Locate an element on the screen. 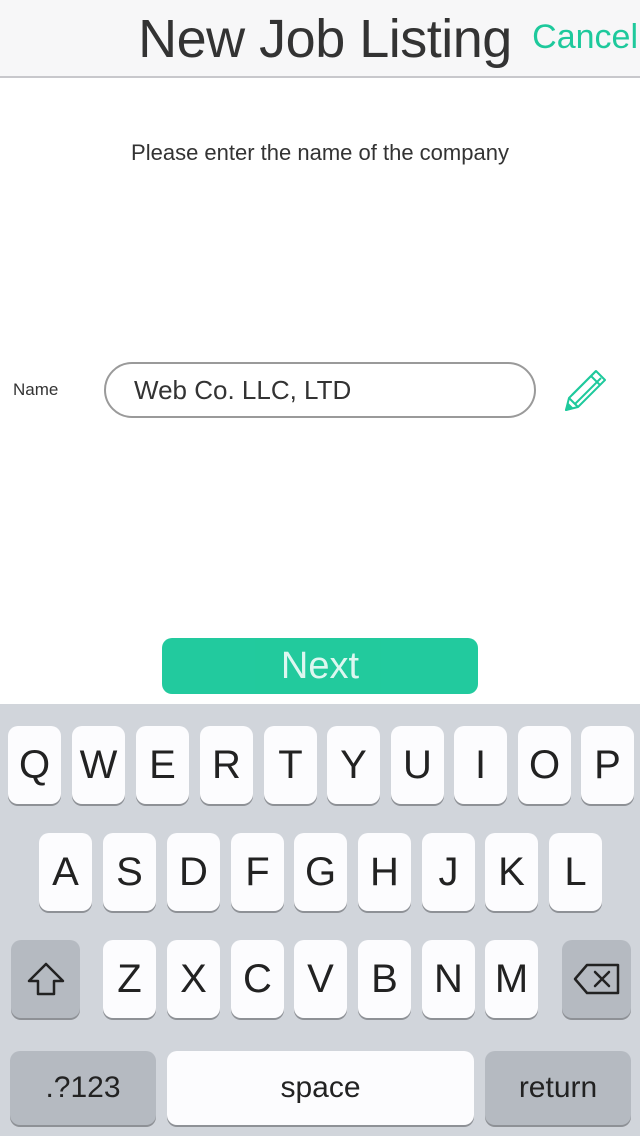  backspace-icon is located at coordinates (596, 979).